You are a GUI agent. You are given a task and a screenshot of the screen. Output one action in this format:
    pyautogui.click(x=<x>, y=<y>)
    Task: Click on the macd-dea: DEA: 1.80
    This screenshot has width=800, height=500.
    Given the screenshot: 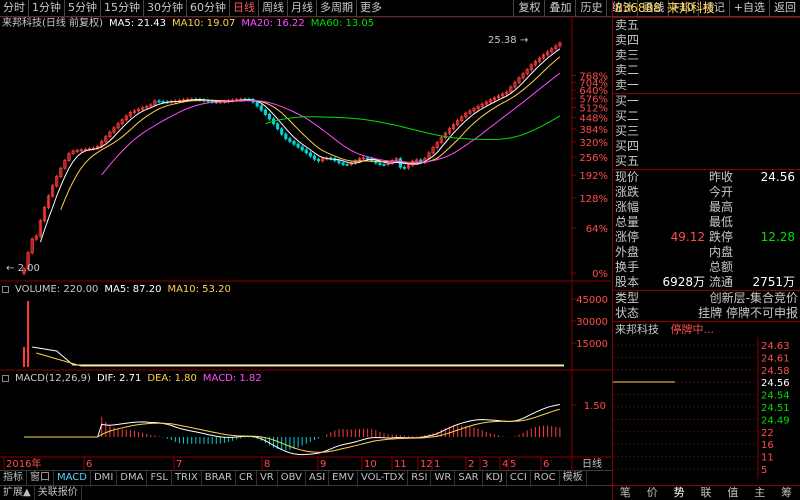 What is the action you would take?
    pyautogui.click(x=172, y=378)
    